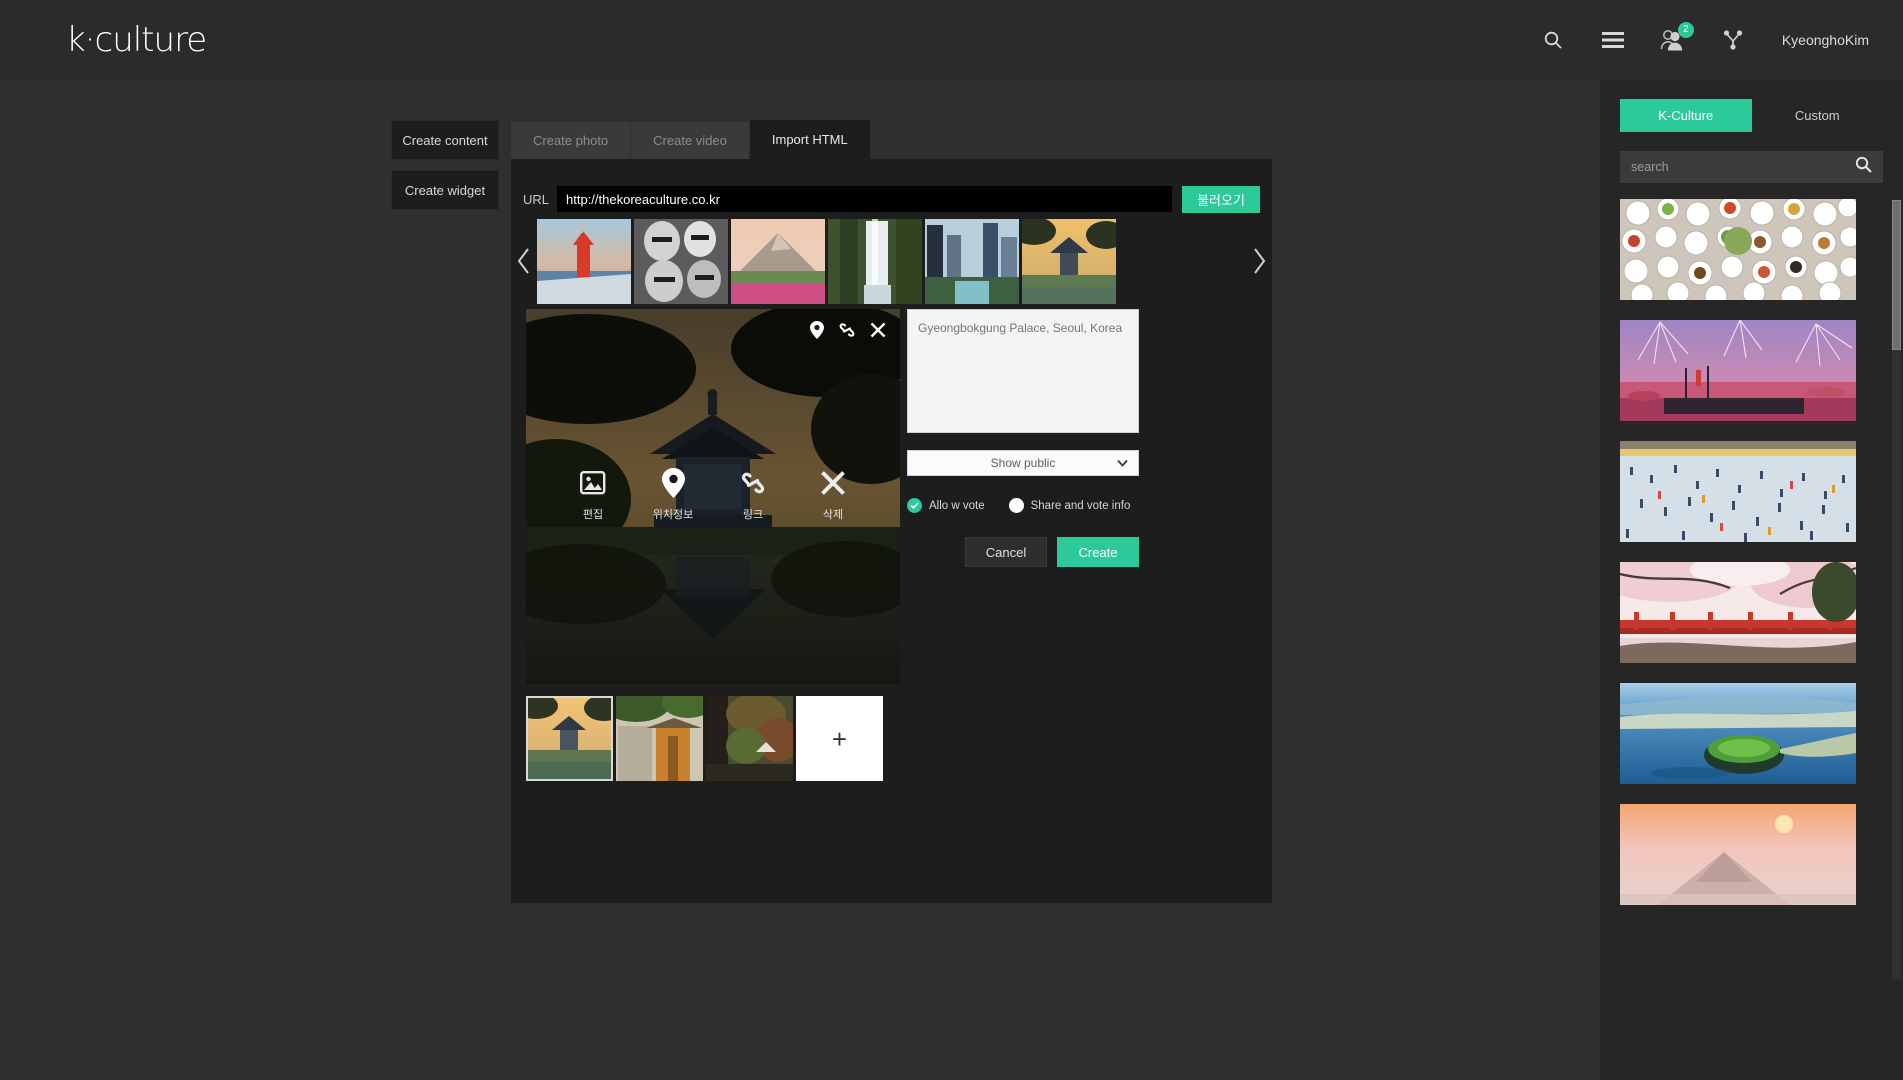 The width and height of the screenshot is (1903, 1080). What do you see at coordinates (445, 190) in the screenshot?
I see `create-widget-button: Create widget` at bounding box center [445, 190].